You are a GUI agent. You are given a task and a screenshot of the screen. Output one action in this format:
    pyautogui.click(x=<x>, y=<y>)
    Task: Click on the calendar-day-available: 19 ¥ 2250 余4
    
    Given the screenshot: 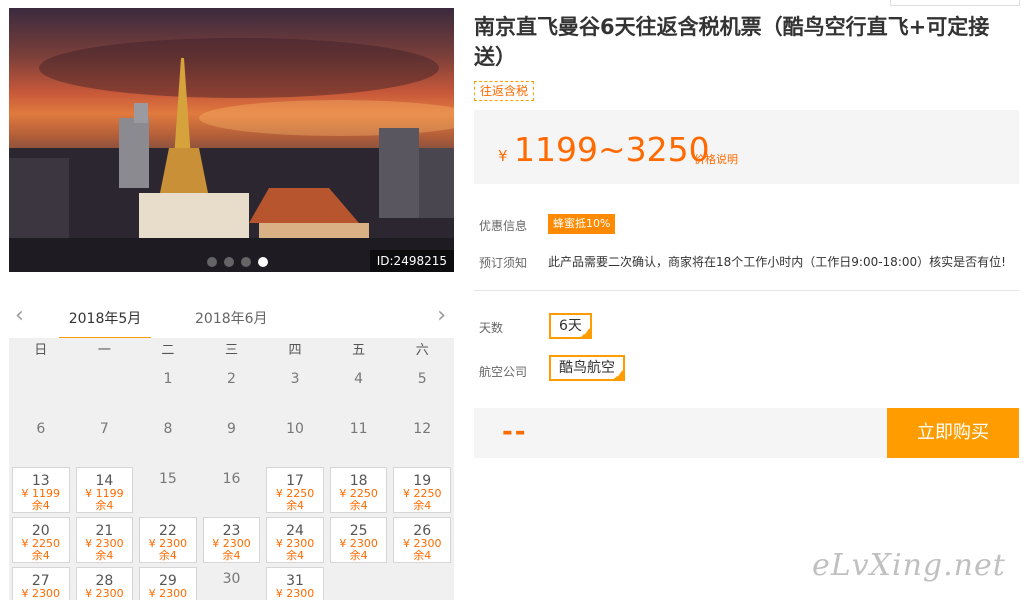 What is the action you would take?
    pyautogui.click(x=422, y=489)
    